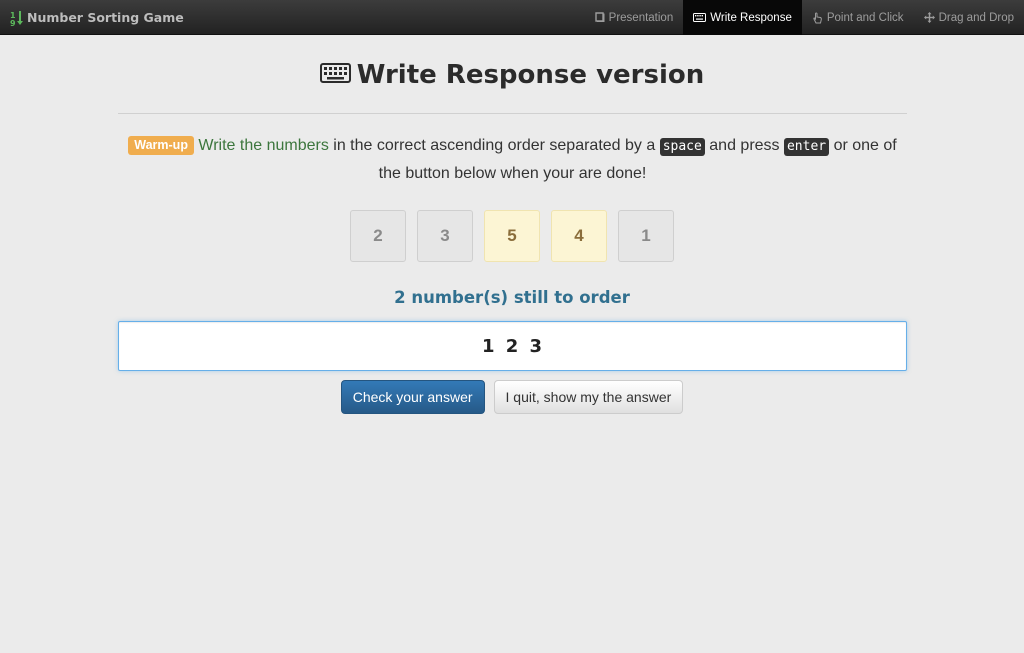 The width and height of the screenshot is (1024, 653). What do you see at coordinates (751, 17) in the screenshot?
I see `nav-item-label: Write Response` at bounding box center [751, 17].